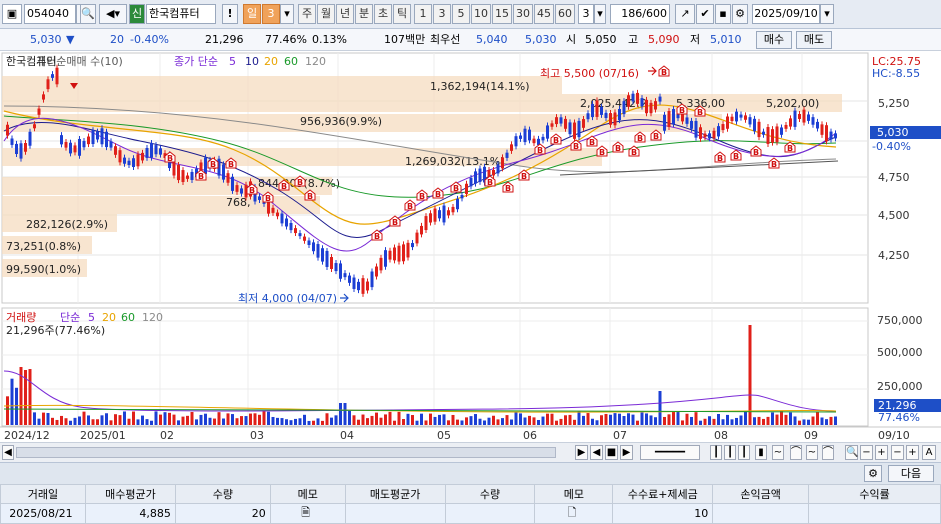 The image size is (941, 524). What do you see at coordinates (827, 14) in the screenshot?
I see `date-dropdown-icon: ▾` at bounding box center [827, 14].